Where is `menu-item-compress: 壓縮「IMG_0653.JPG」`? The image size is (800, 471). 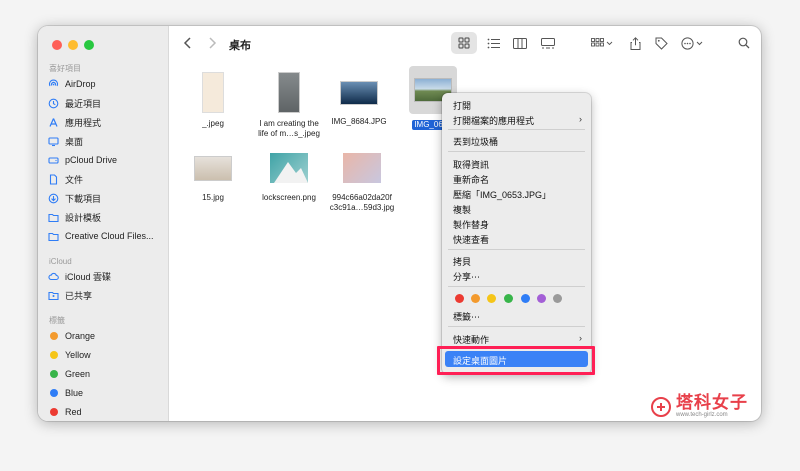 menu-item-compress: 壓縮「IMG_0653.JPG」 is located at coordinates (502, 194).